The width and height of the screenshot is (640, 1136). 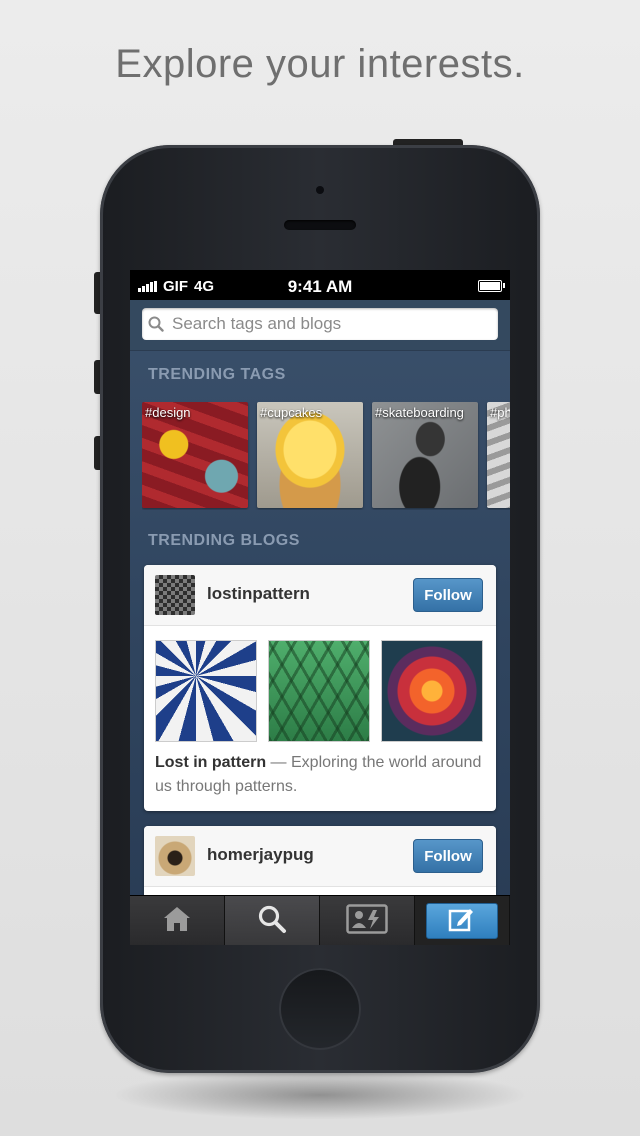 I want to click on trending-tags-list: #design #cupcakes #skateboarding #ph, so click(x=326, y=456).